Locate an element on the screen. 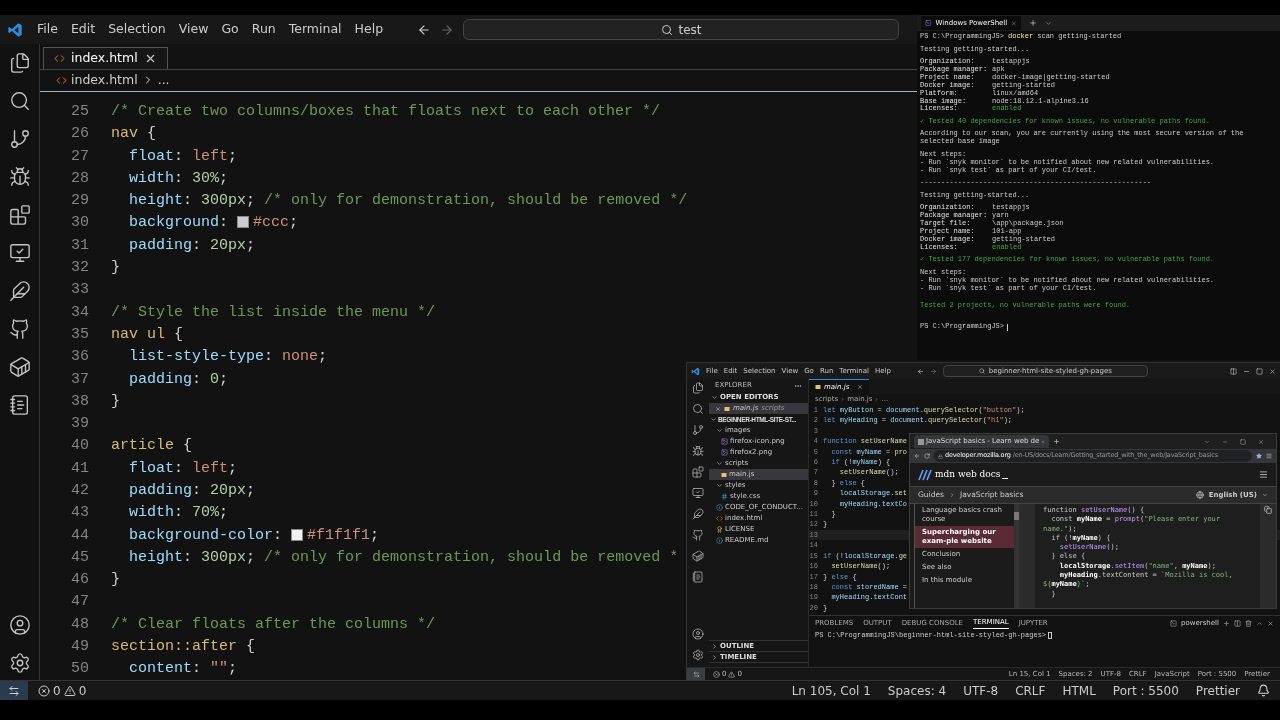  layout-icon is located at coordinates (1233, 371).